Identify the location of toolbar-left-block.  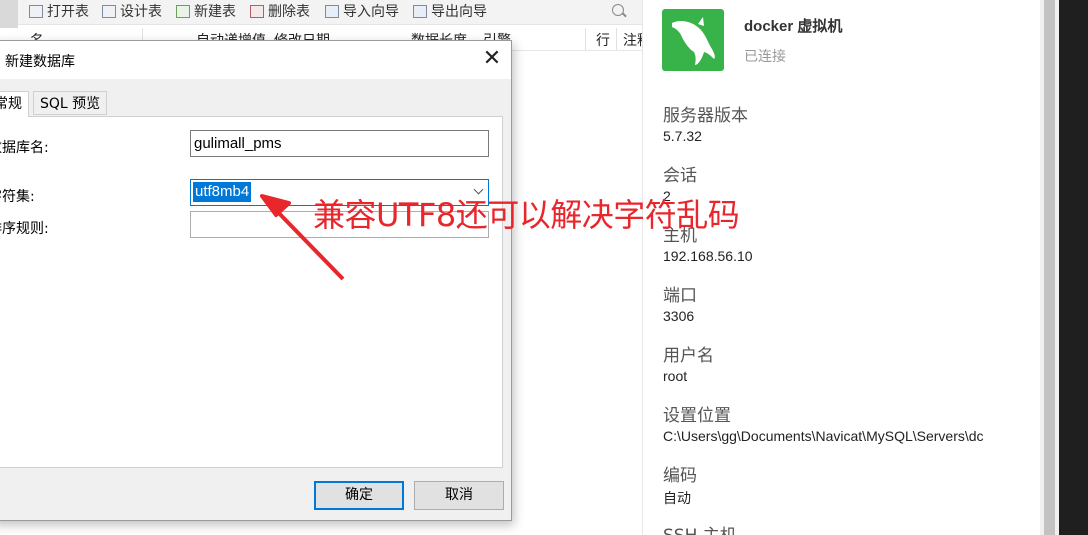
(9, 14).